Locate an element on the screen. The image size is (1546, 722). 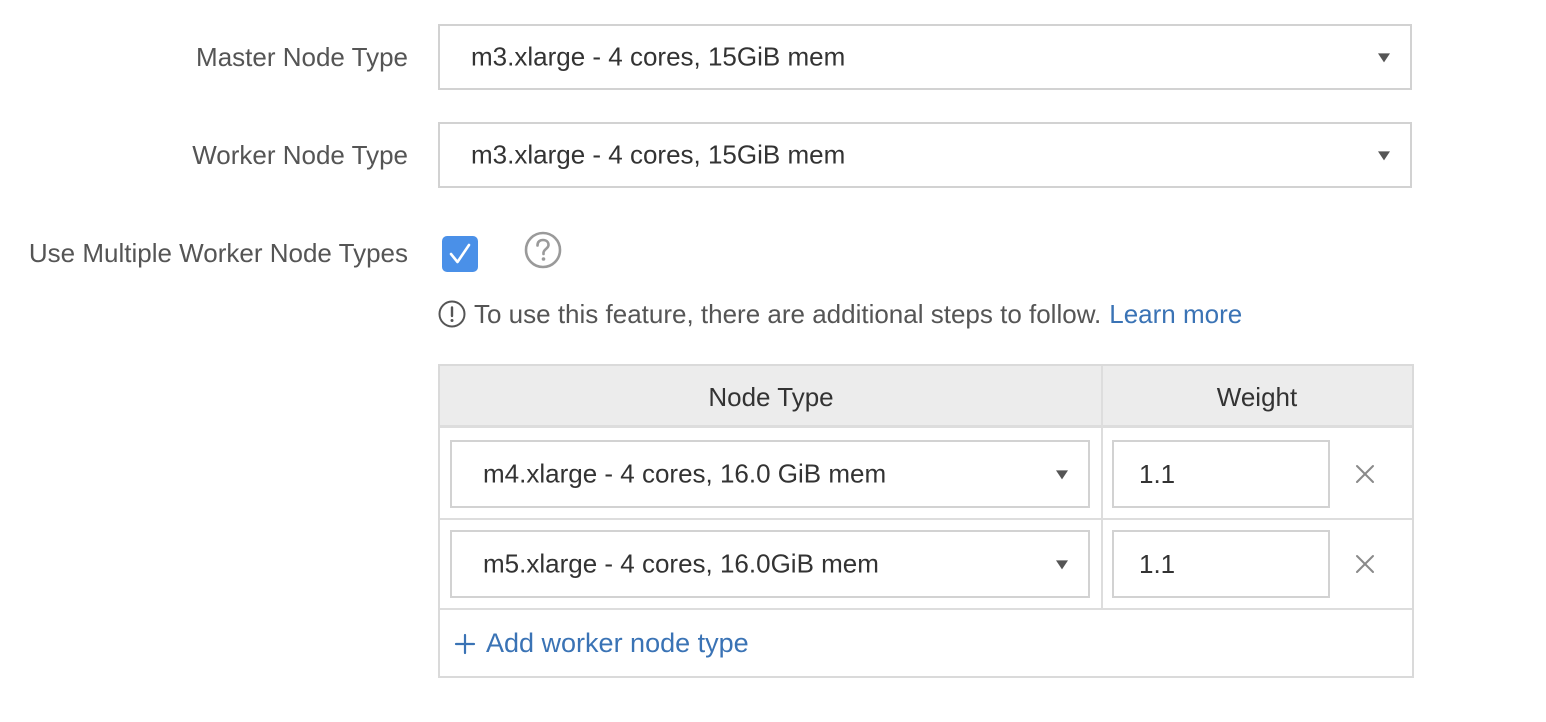
learn-more-link: Learn more is located at coordinates (1175, 314).